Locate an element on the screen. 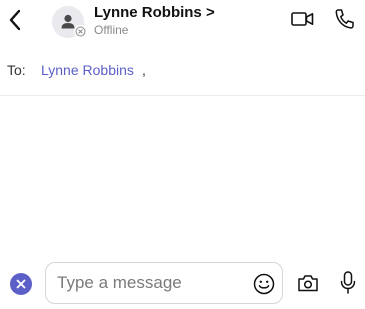 This screenshot has width=365, height=309. chevron-left-icon is located at coordinates (15, 20).